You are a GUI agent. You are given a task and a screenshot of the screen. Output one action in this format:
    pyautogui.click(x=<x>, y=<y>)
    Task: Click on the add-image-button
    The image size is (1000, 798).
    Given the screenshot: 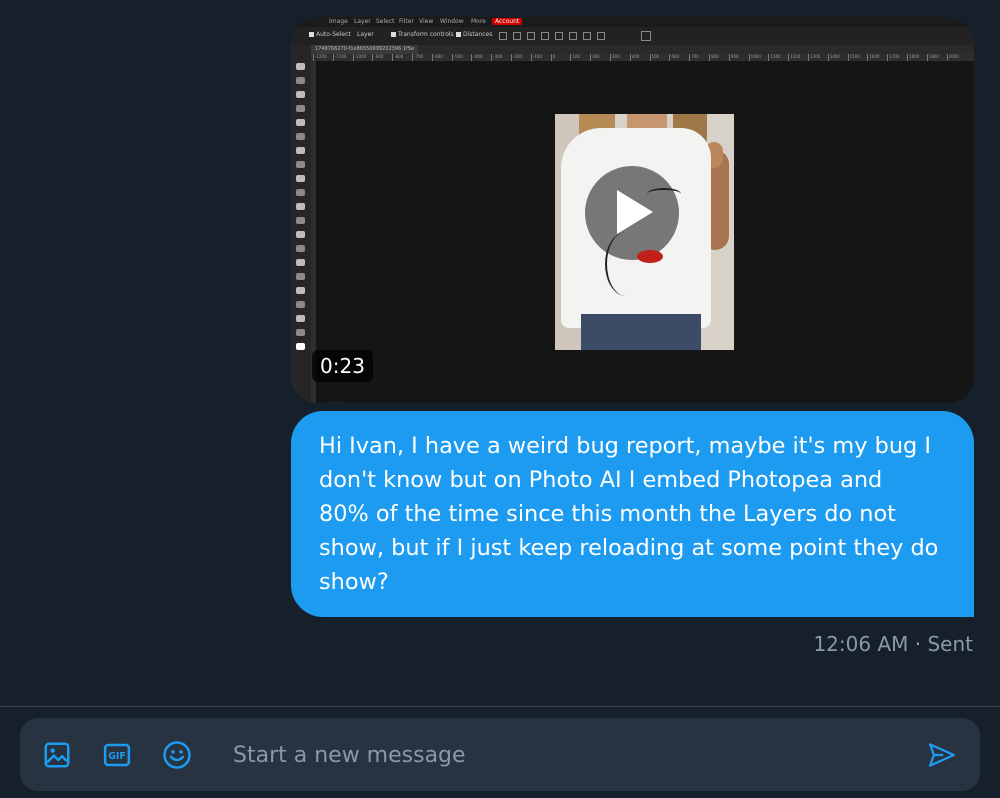 What is the action you would take?
    pyautogui.click(x=57, y=755)
    